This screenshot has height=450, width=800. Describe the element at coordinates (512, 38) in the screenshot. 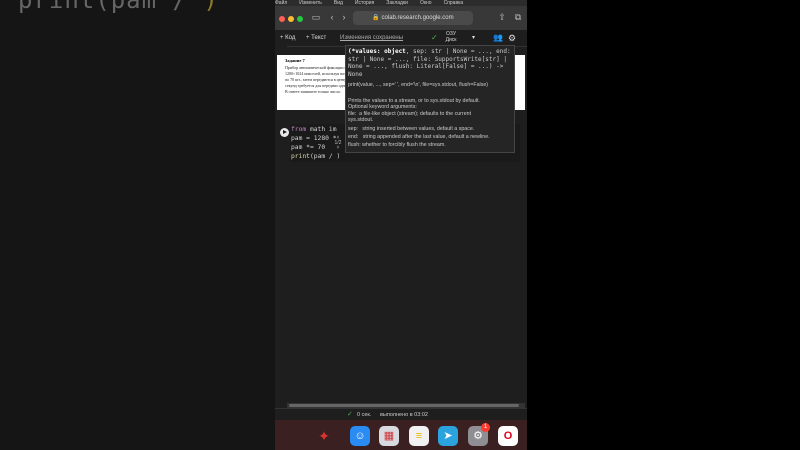

I see `gear-icon: ⚙` at that location.